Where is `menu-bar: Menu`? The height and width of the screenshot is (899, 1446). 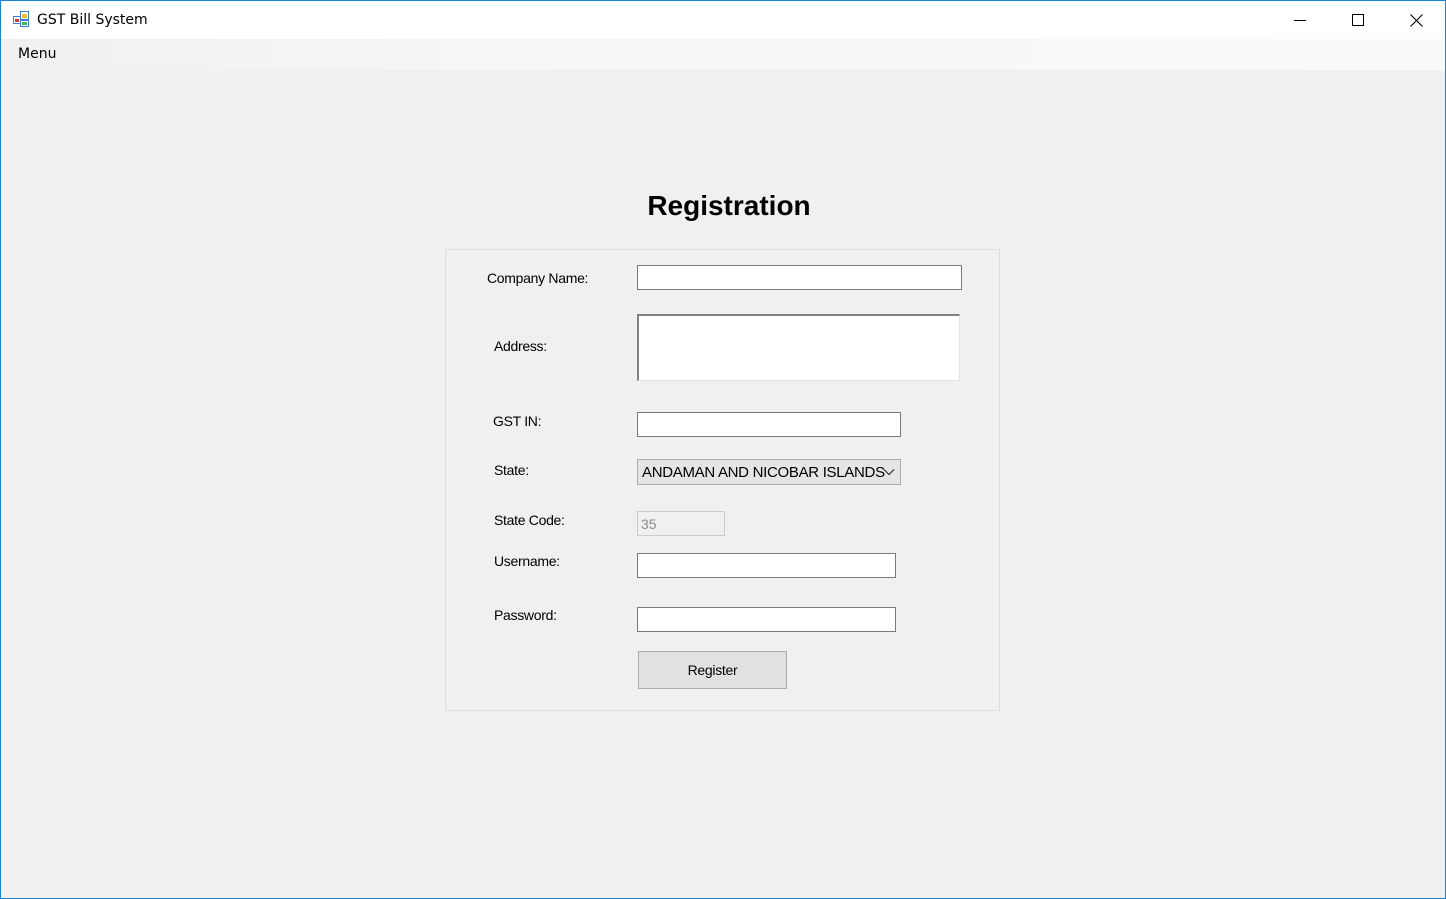 menu-bar: Menu is located at coordinates (723, 54).